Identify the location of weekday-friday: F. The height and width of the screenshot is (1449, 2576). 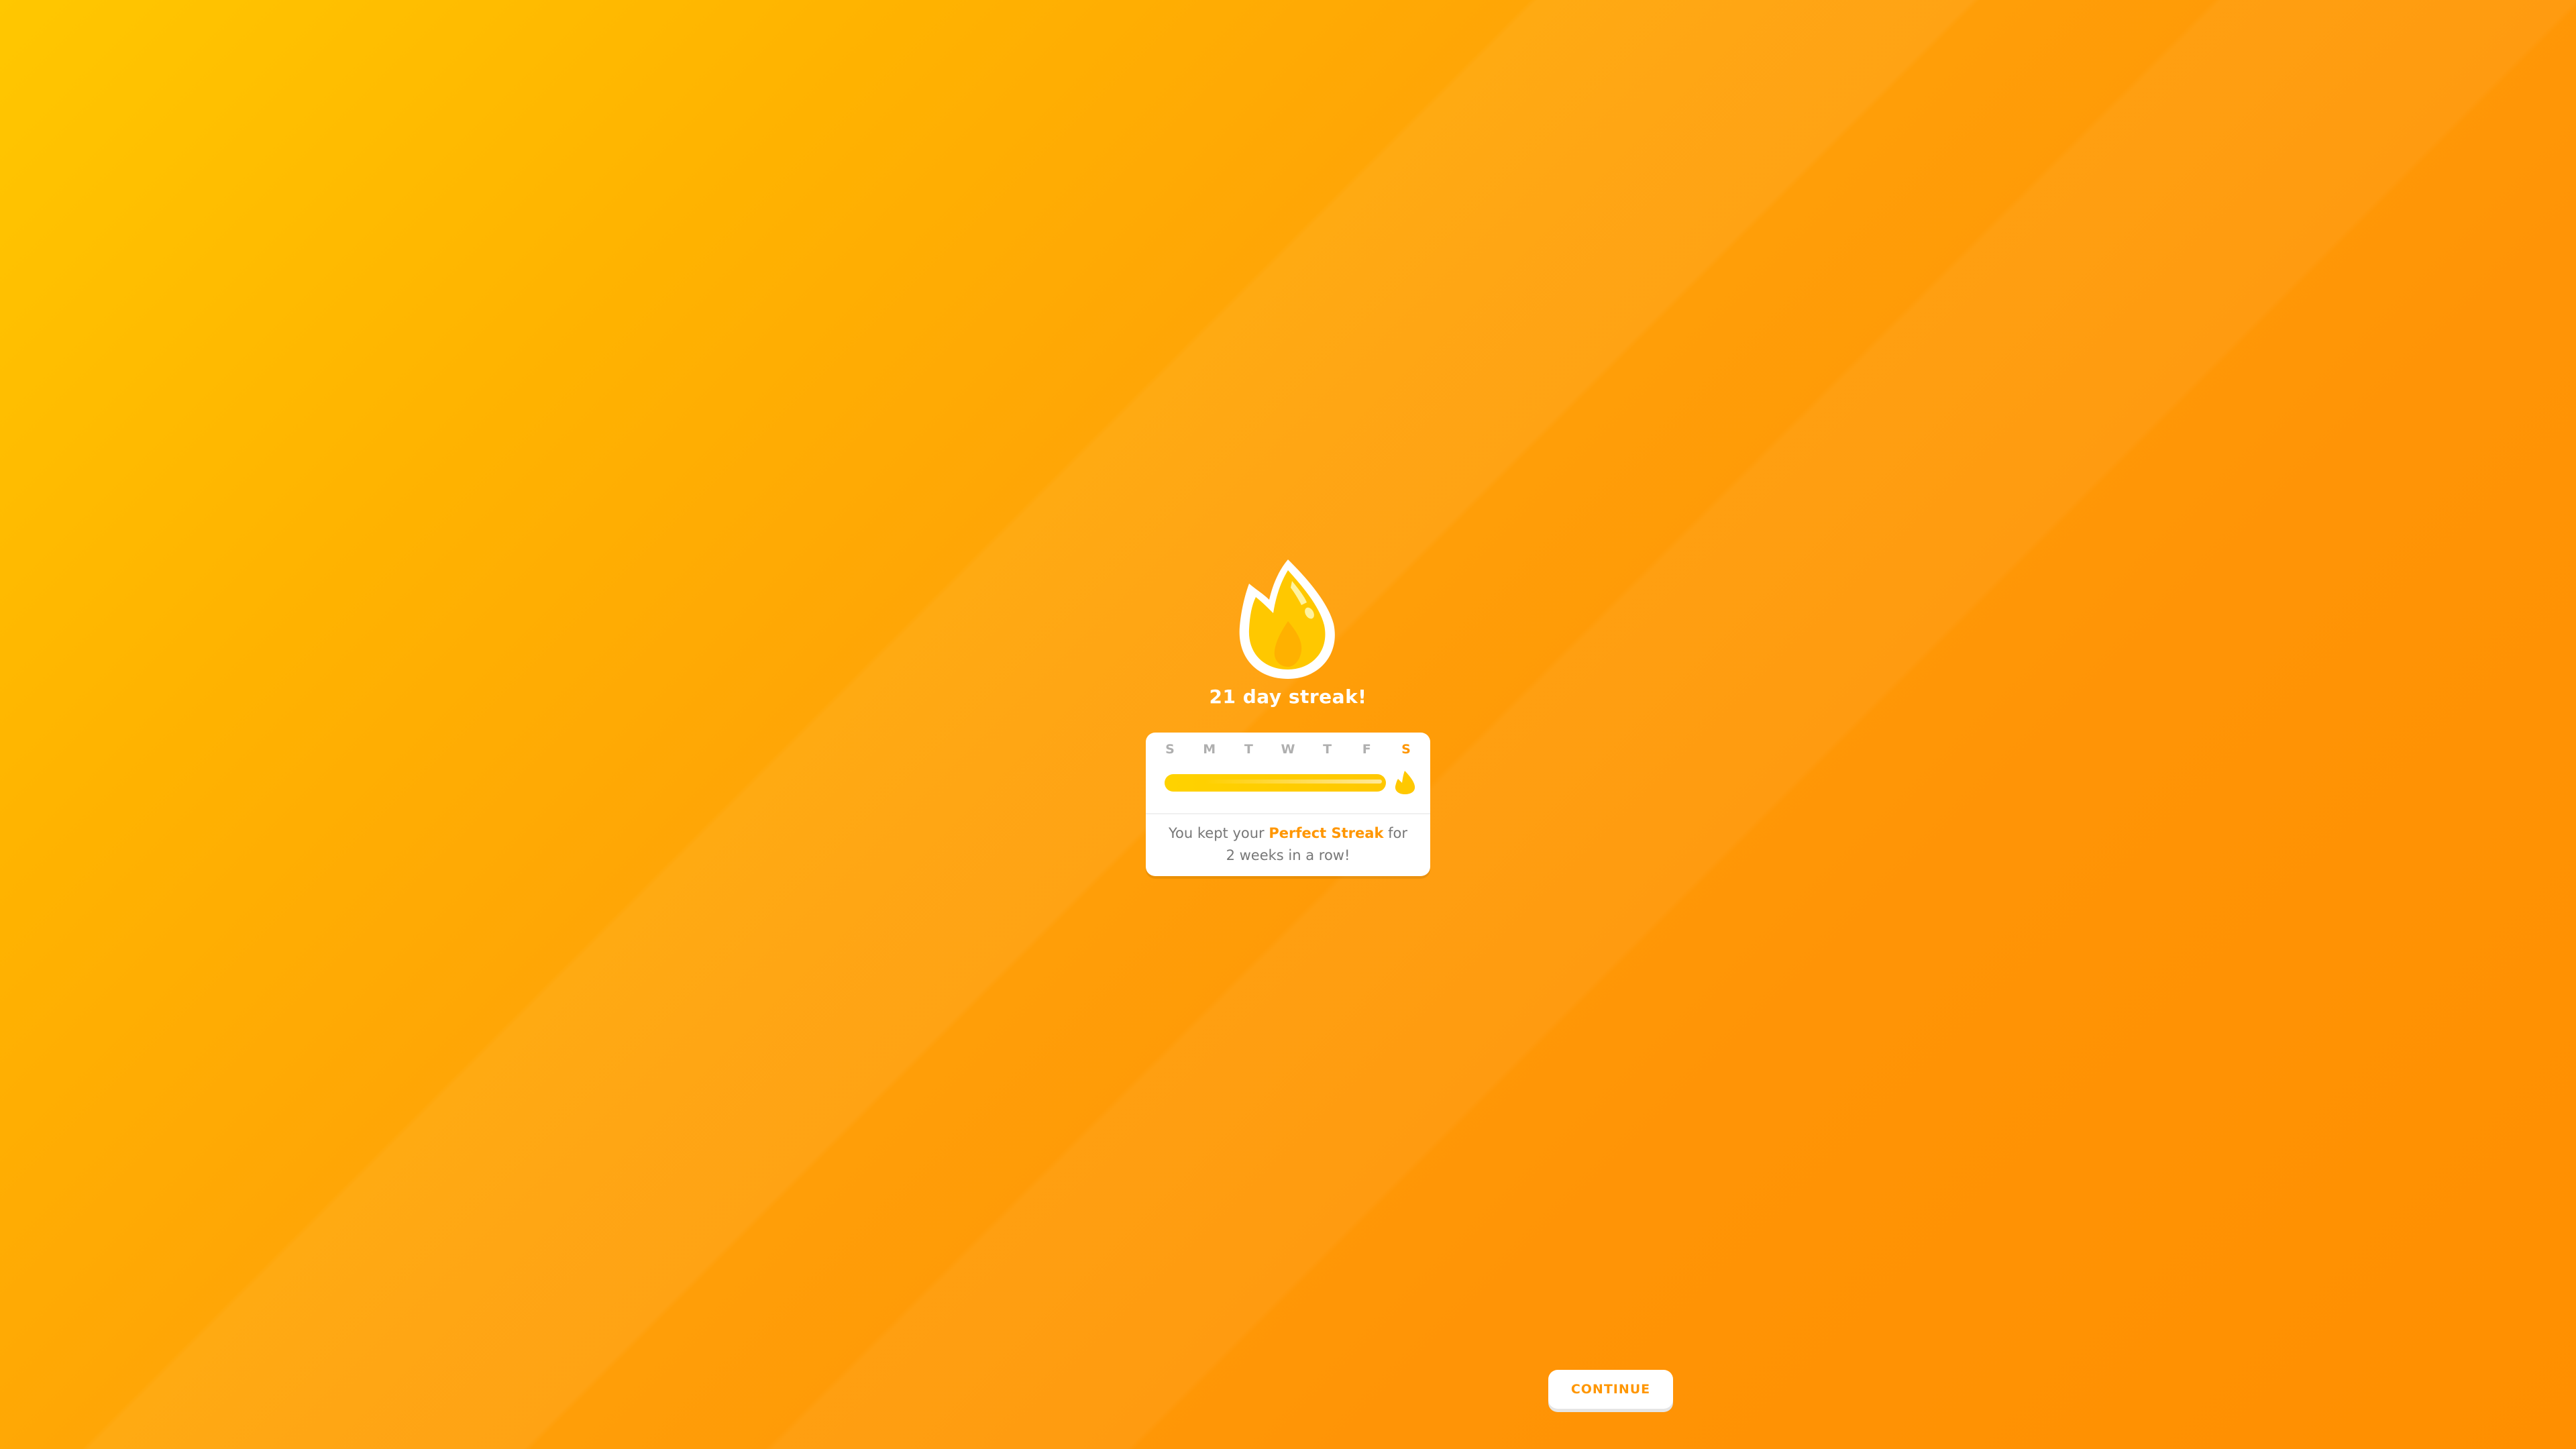
(1366, 749).